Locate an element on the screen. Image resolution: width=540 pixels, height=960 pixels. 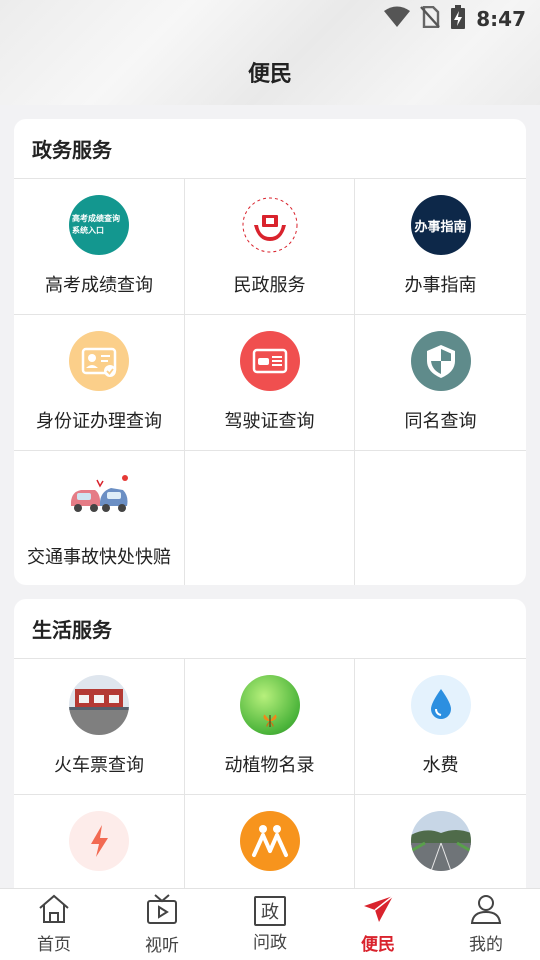
tab-label: 首页 is located at coordinates (54, 945).